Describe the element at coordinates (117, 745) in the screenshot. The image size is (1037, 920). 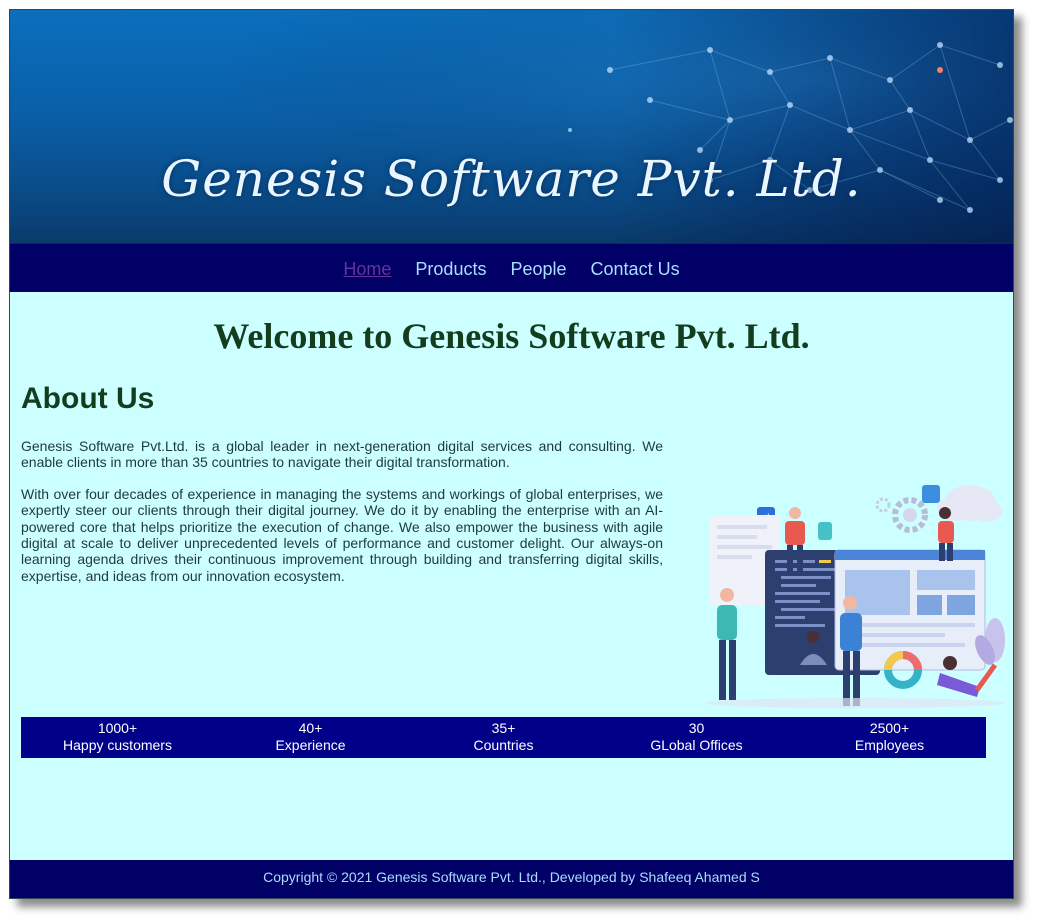
I see `stat-label: Happy customers` at that location.